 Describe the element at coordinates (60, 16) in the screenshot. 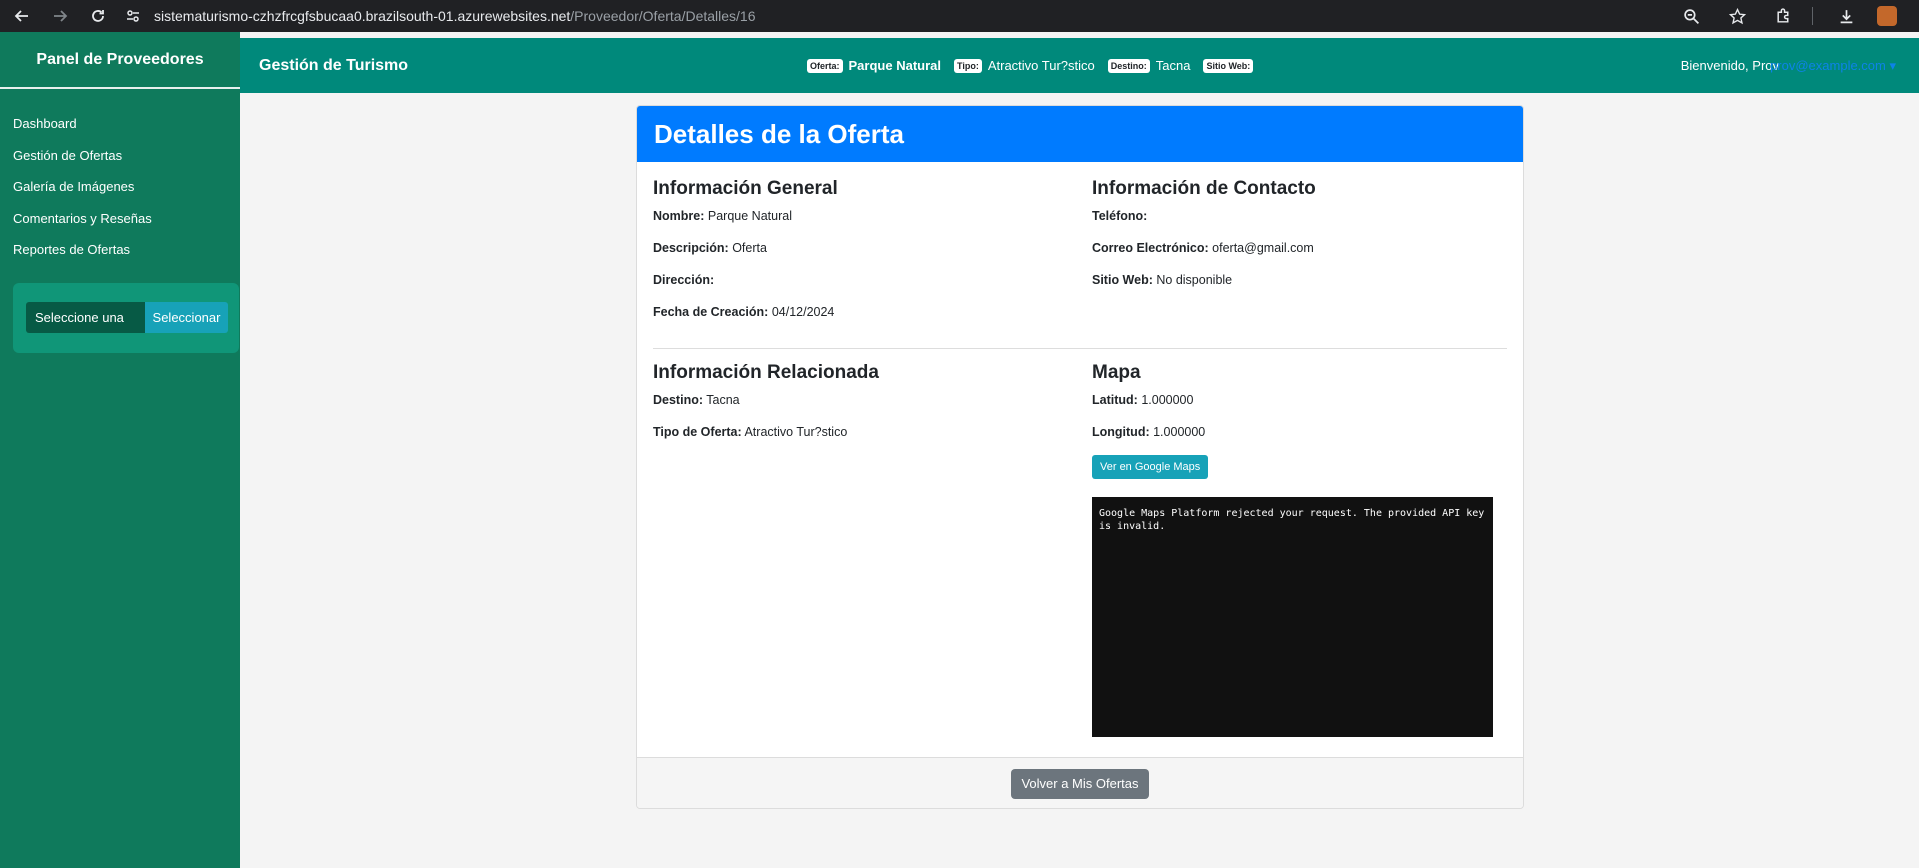

I see `forward-arrow-icon` at that location.